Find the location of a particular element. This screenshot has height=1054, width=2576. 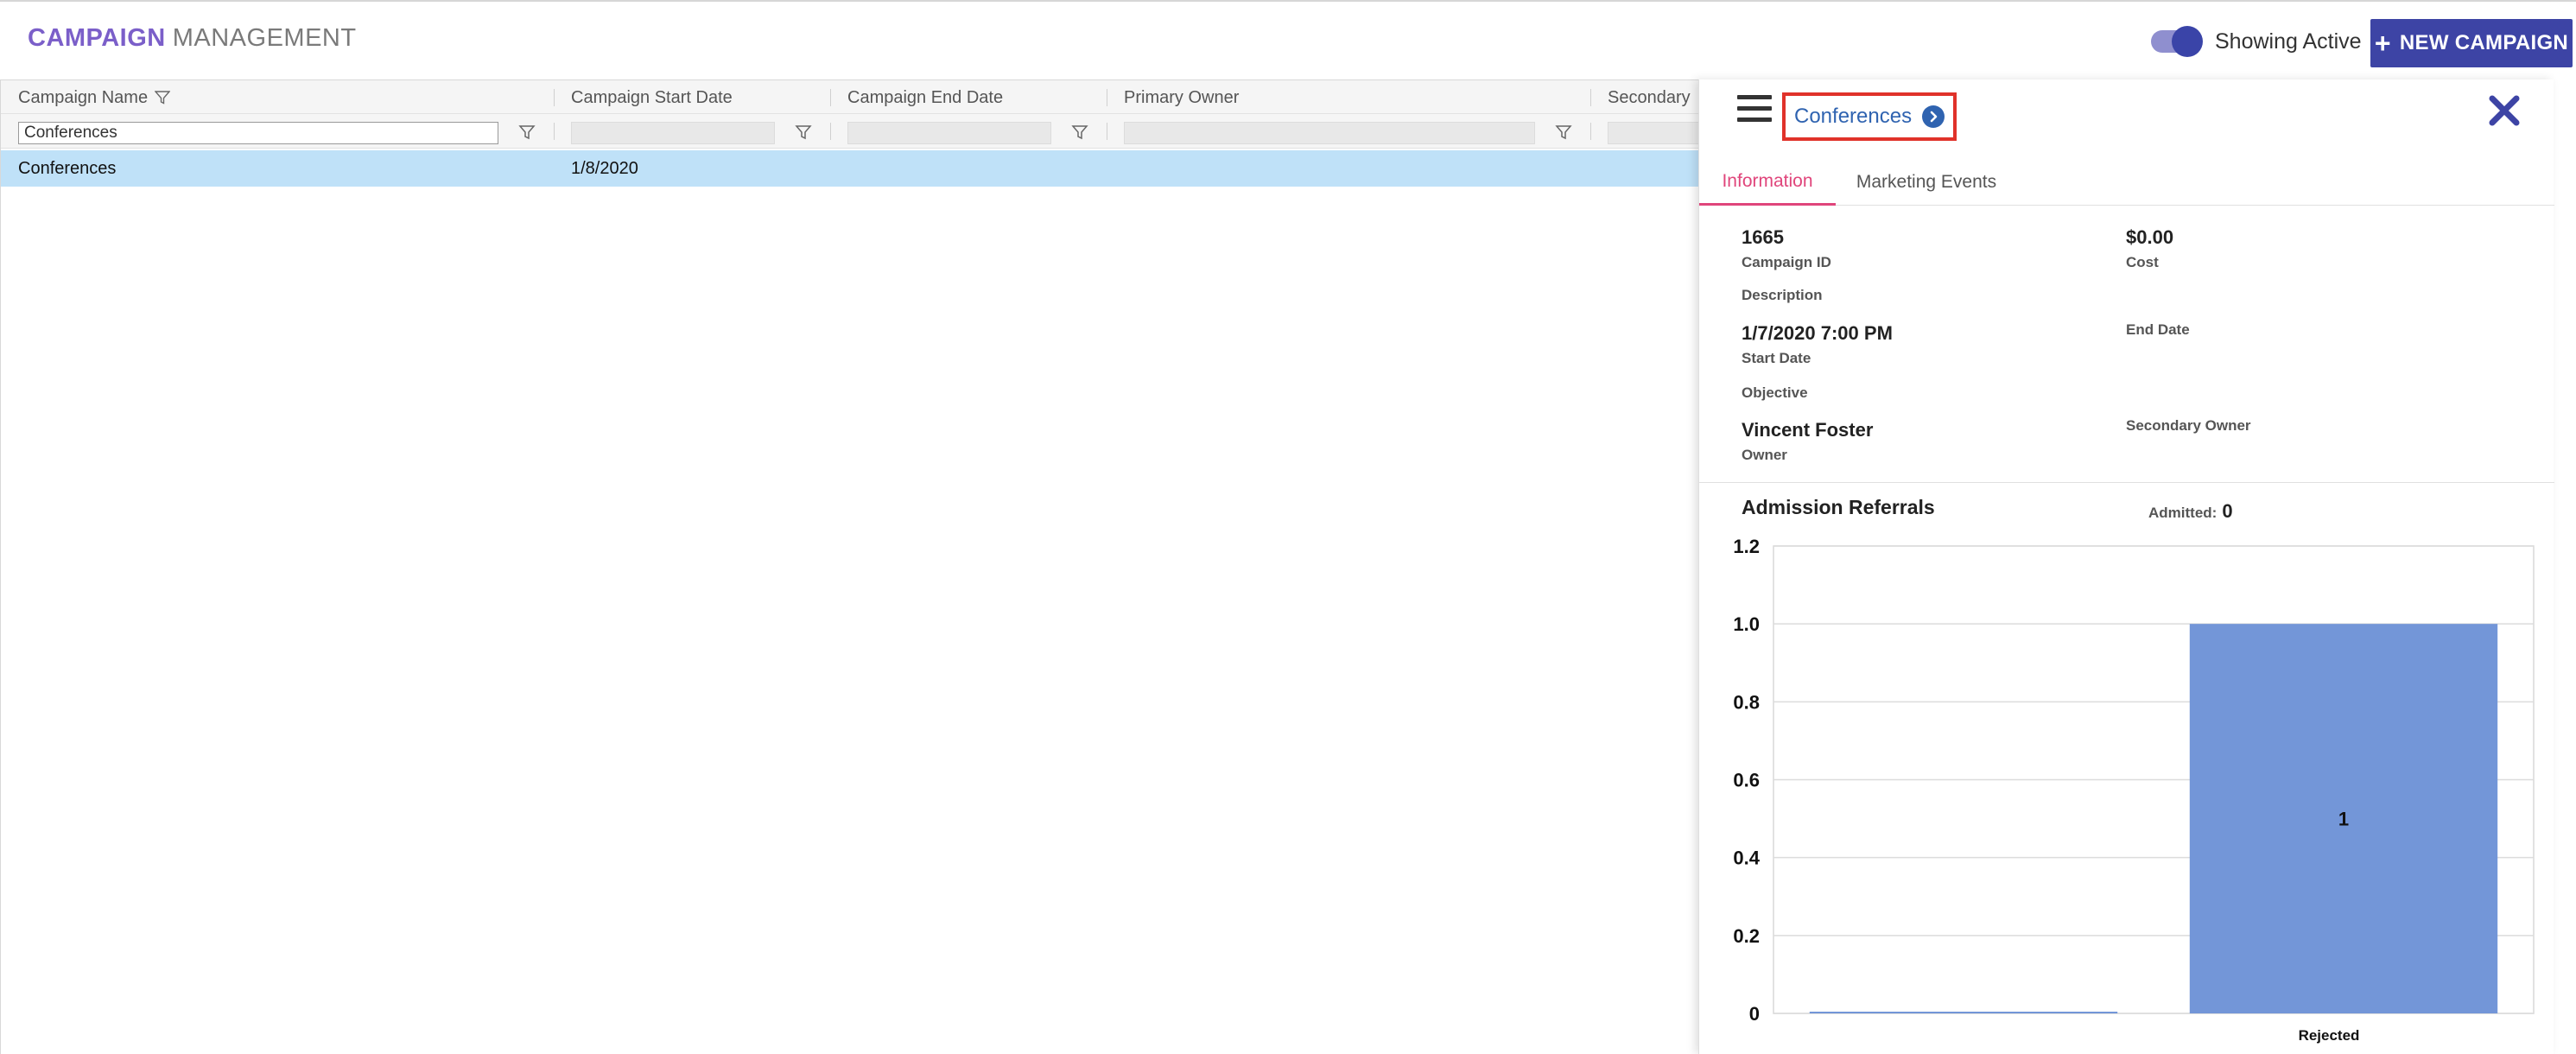

cell-campaign-name: Conferences is located at coordinates (67, 168).